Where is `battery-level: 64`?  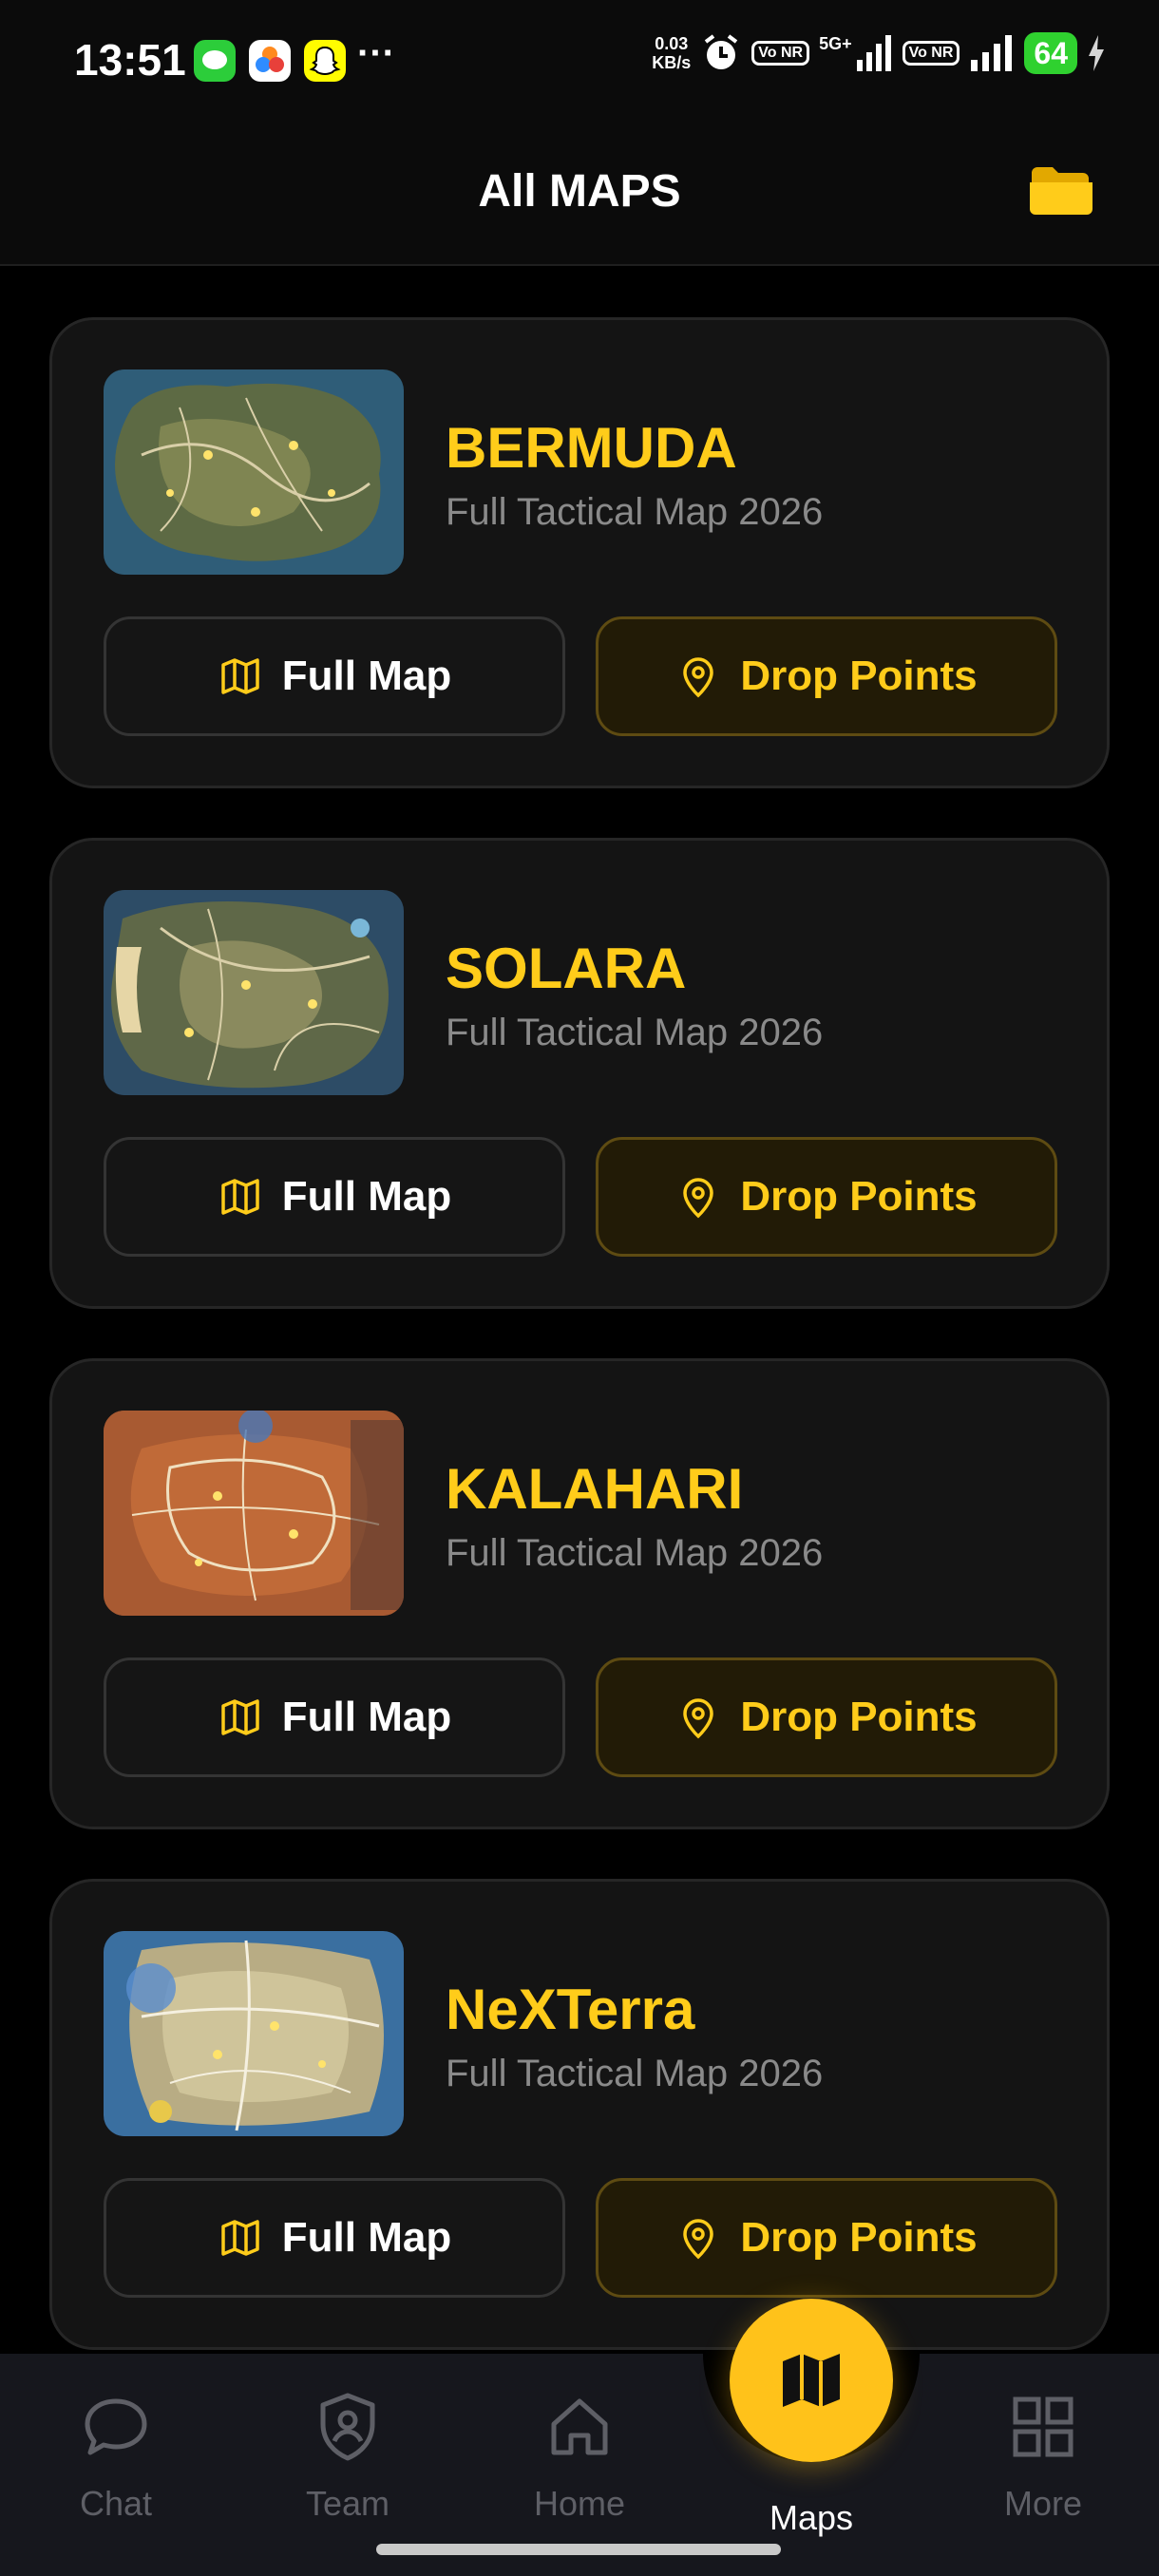
battery-level: 64 is located at coordinates (1051, 52).